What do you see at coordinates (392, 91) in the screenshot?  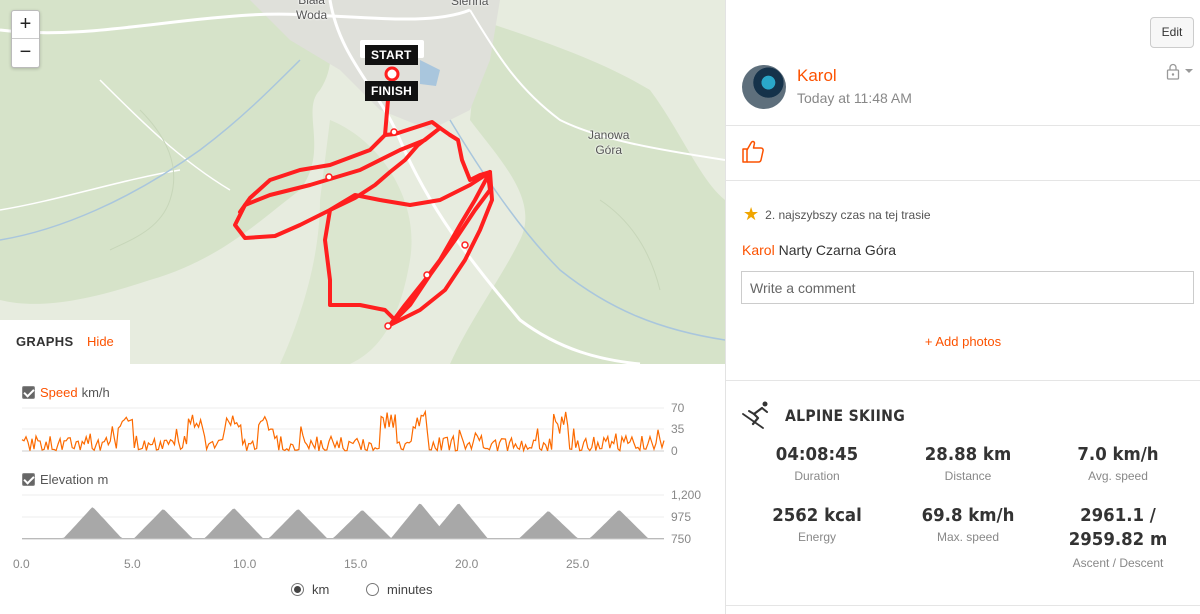 I see `finish-flag: FINISH` at bounding box center [392, 91].